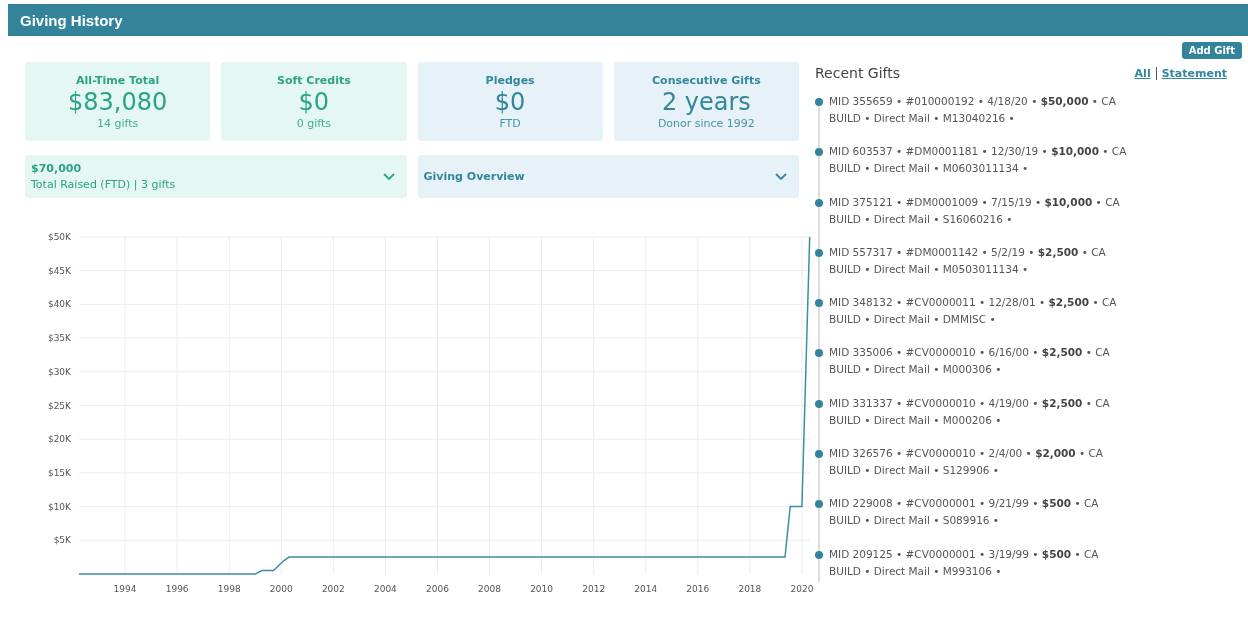 Image resolution: width=1248 pixels, height=617 pixels. Describe the element at coordinates (915, 470) in the screenshot. I see `gift-details: BUILD • Direct Mail • S129906 •` at that location.